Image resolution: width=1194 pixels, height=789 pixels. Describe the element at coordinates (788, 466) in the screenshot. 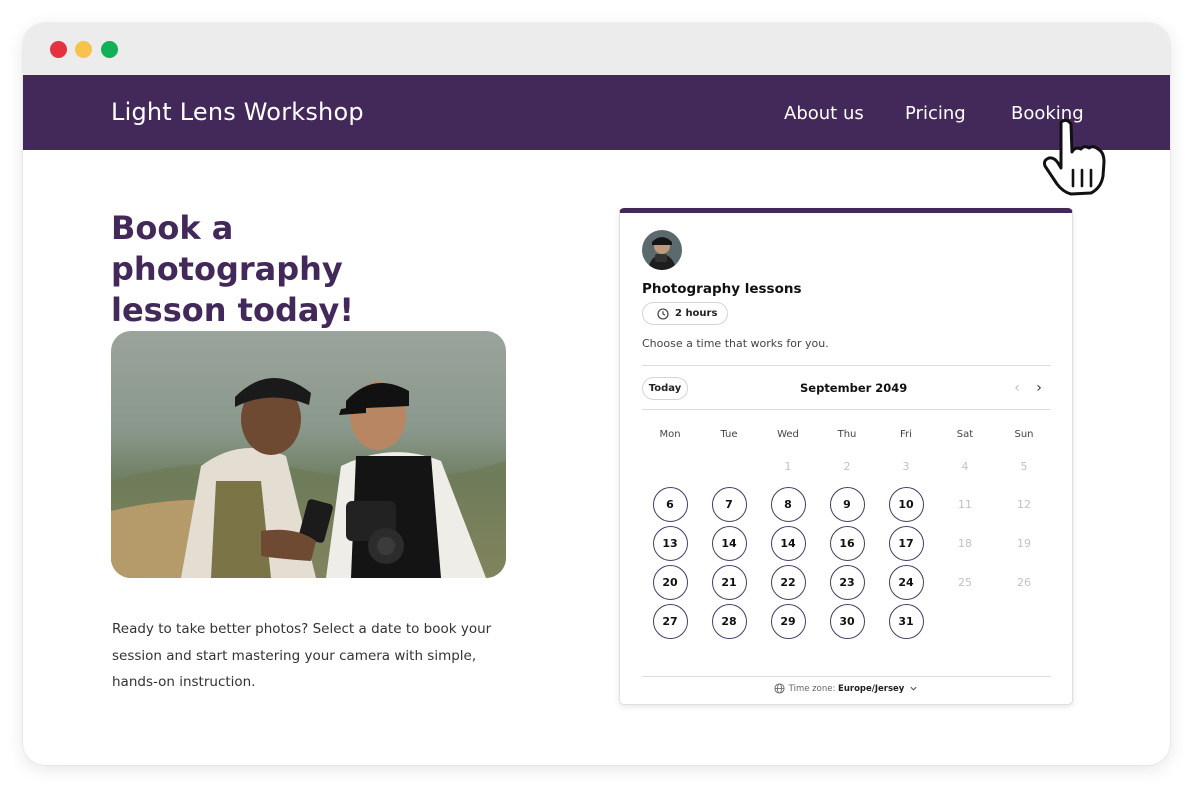

I see `calendar-day-unavailable: 1` at that location.